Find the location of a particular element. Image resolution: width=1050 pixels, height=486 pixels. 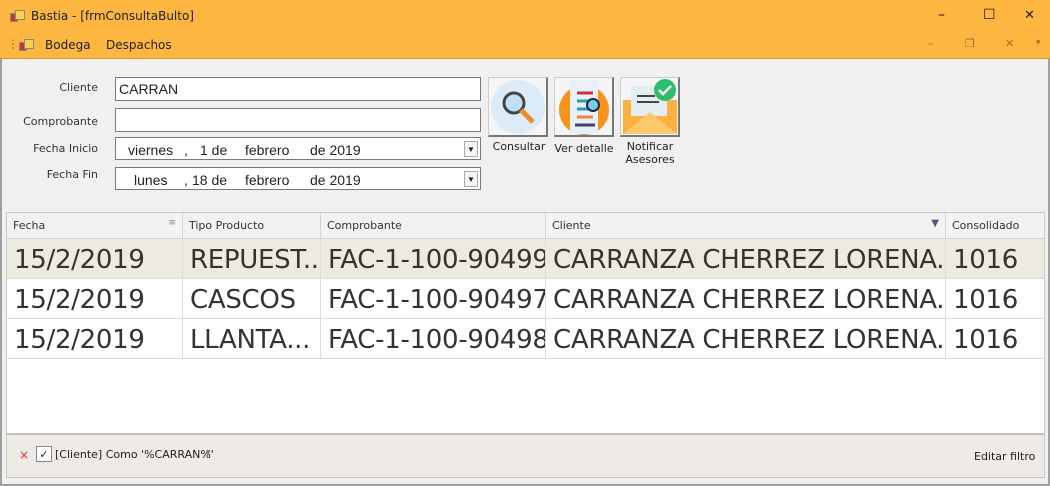

window-title: Bastia - [frmConsultaBulto] is located at coordinates (112, 16).